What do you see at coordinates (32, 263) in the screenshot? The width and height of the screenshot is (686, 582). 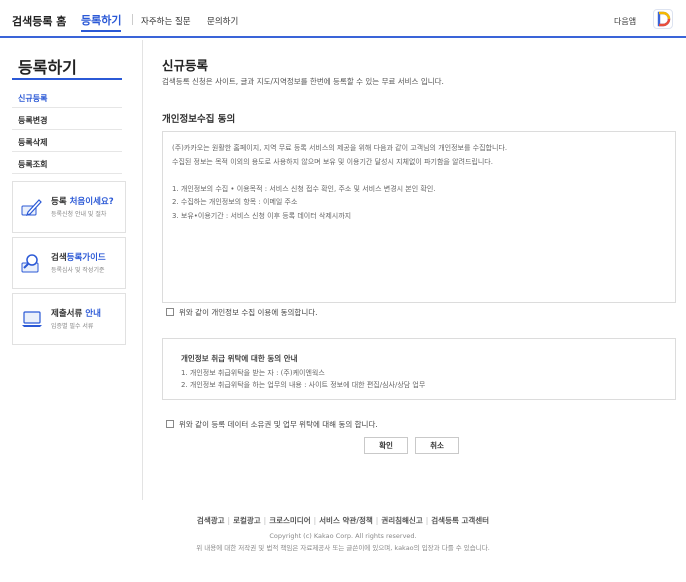 I see `magnifier-icon` at bounding box center [32, 263].